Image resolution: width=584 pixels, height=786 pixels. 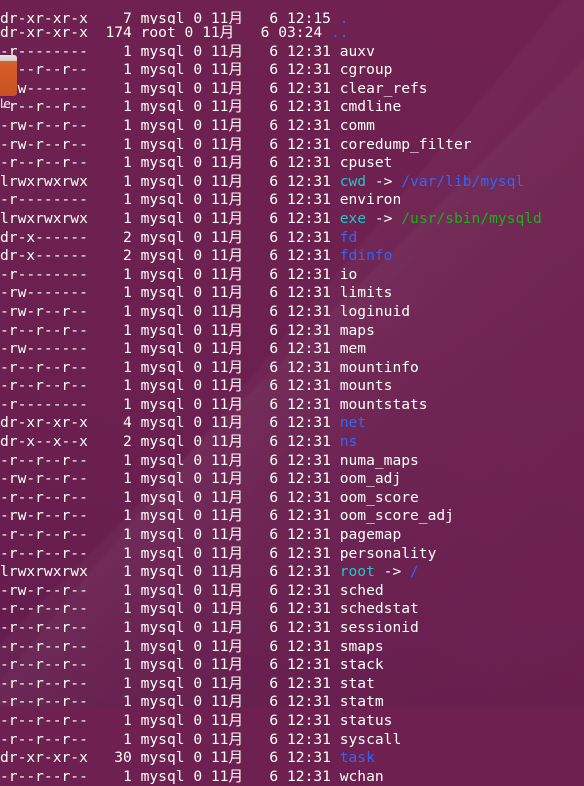 What do you see at coordinates (361, 702) in the screenshot?
I see `file-name: statm` at bounding box center [361, 702].